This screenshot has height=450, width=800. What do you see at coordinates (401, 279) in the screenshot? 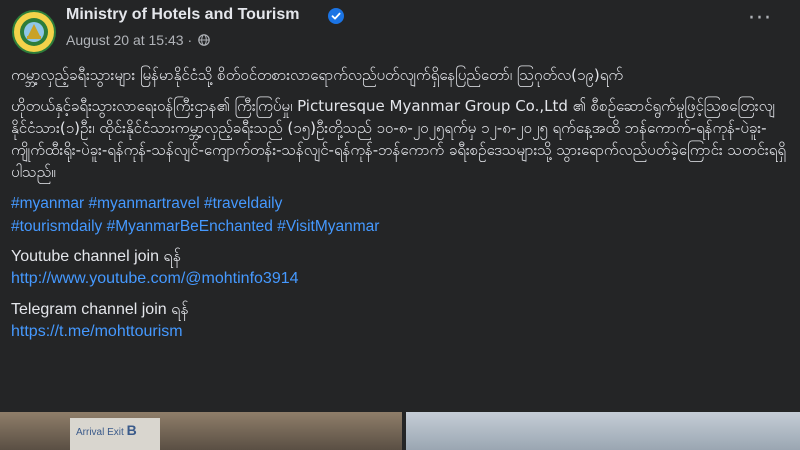
I see `youtube-link: http://www.youtube.com/@mohtinfo3914` at bounding box center [401, 279].